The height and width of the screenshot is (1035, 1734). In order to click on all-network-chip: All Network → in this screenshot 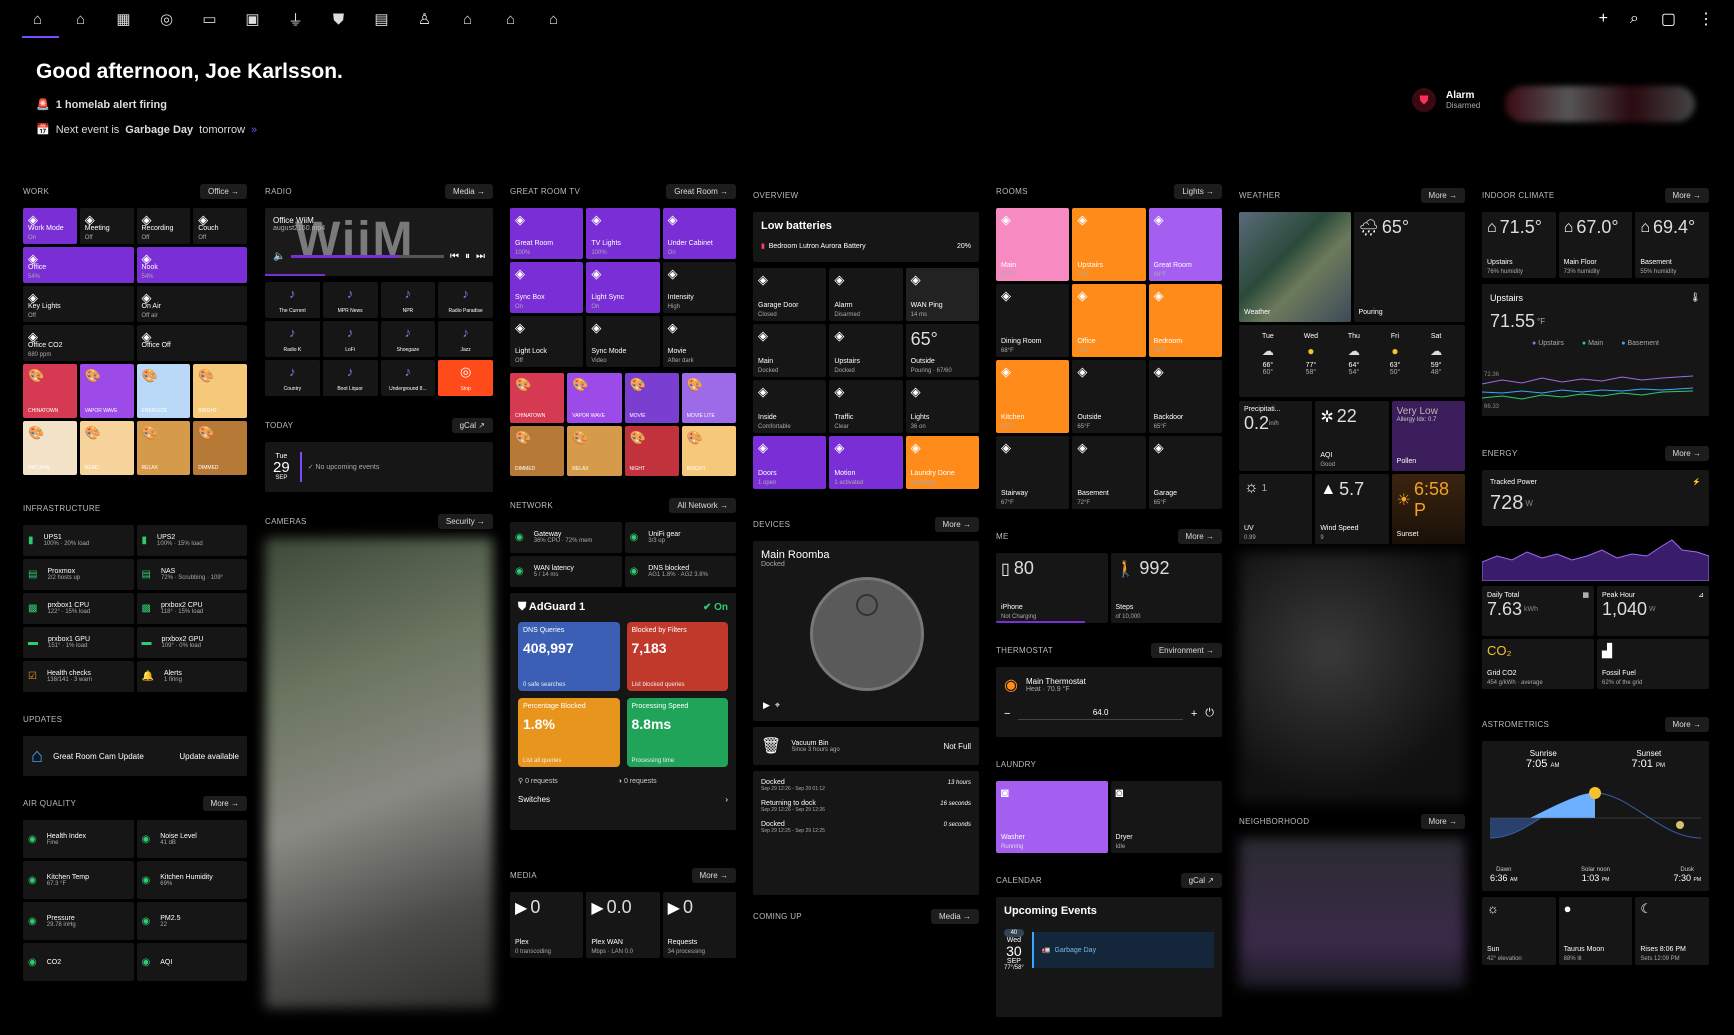, I will do `click(702, 505)`.